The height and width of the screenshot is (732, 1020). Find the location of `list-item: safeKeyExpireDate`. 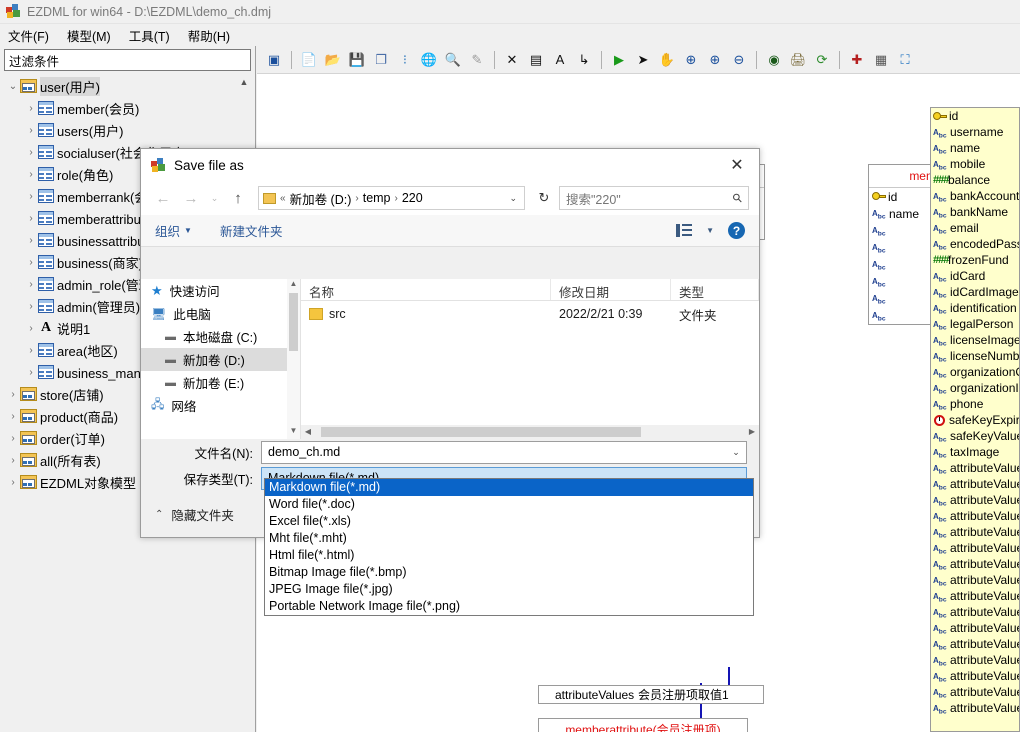

list-item: safeKeyExpireDate is located at coordinates (975, 420).